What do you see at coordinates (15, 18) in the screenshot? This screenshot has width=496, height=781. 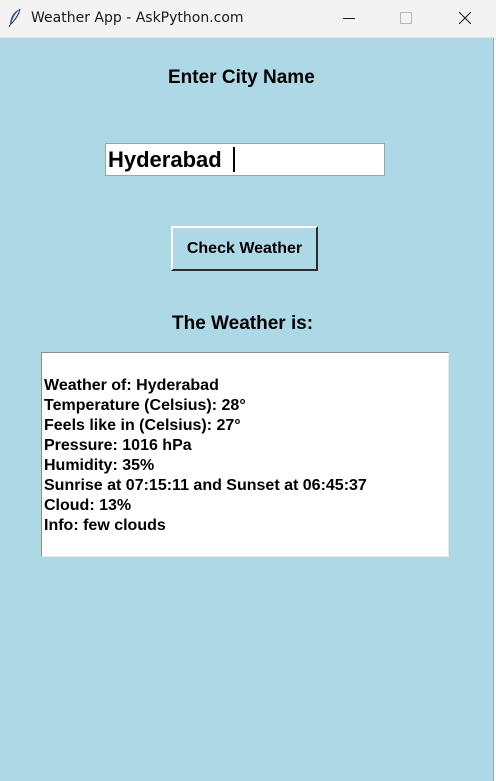 I see `feather-icon` at bounding box center [15, 18].